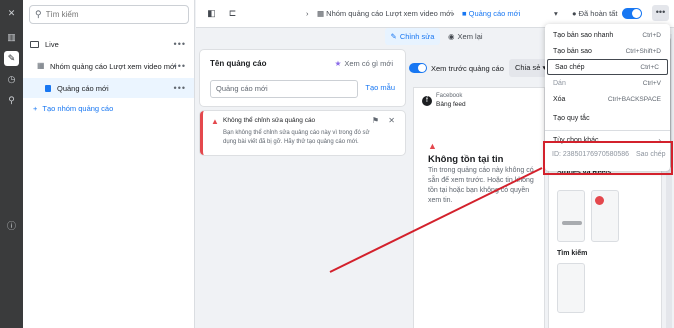  What do you see at coordinates (380, 87) in the screenshot?
I see `create-template-link: Tạo mẫu` at bounding box center [380, 87].